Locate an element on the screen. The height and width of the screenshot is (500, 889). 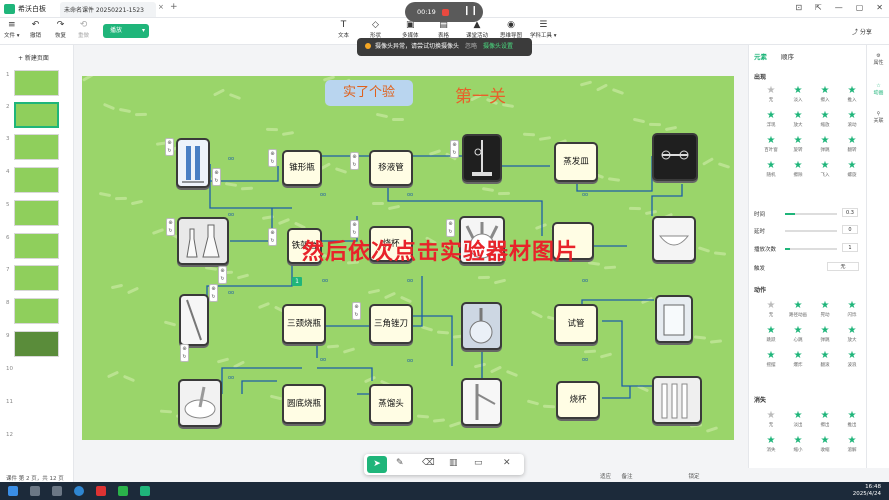
repeat-slider is located at coordinates (811, 249).